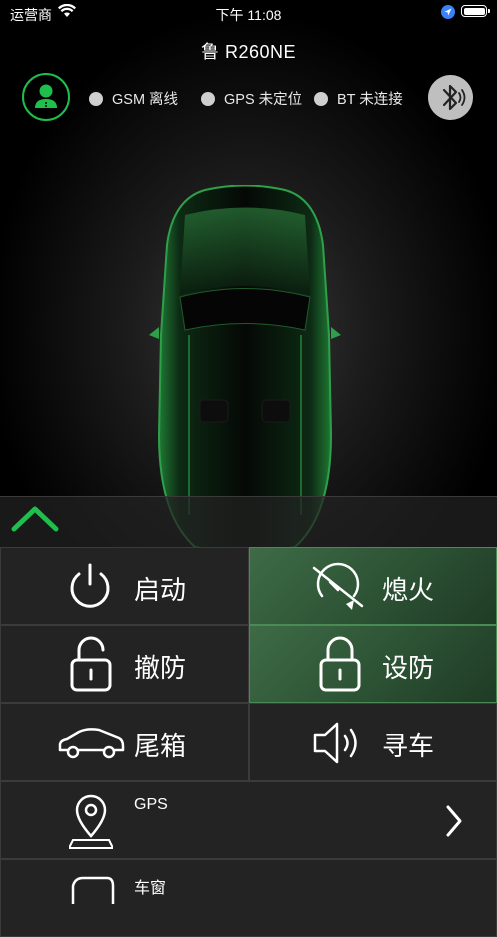 The width and height of the screenshot is (497, 937). I want to click on control-row-trunk: 尾箱 寻车, so click(248, 742).